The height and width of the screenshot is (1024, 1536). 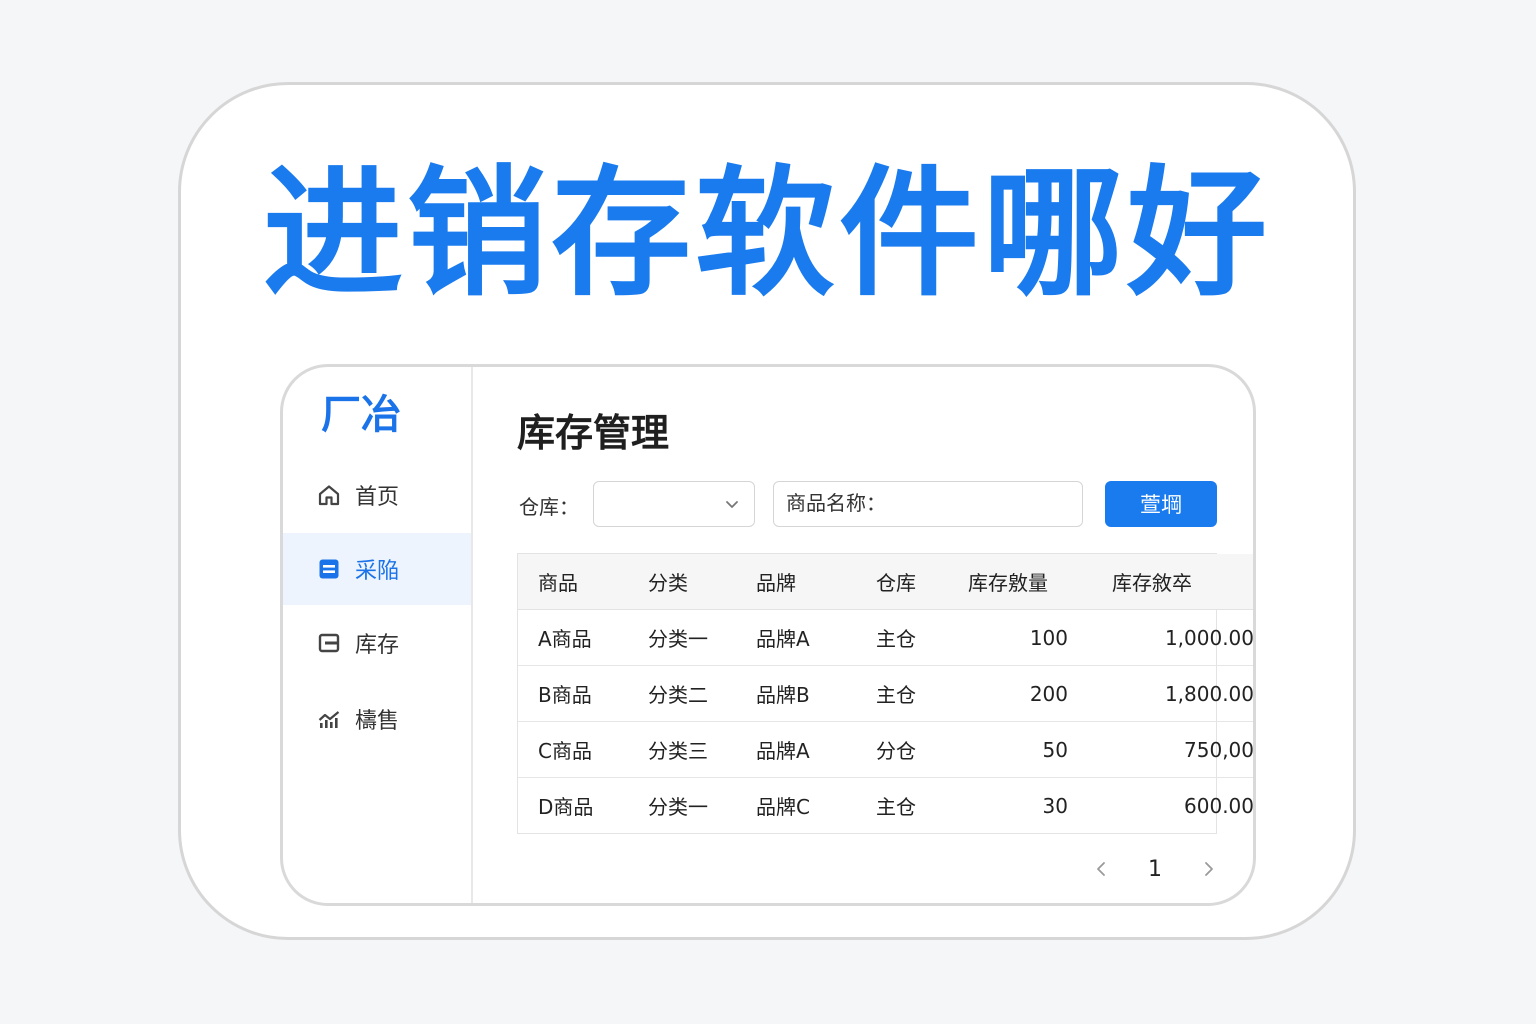 What do you see at coordinates (593, 433) in the screenshot?
I see `page-title: 库存管理` at bounding box center [593, 433].